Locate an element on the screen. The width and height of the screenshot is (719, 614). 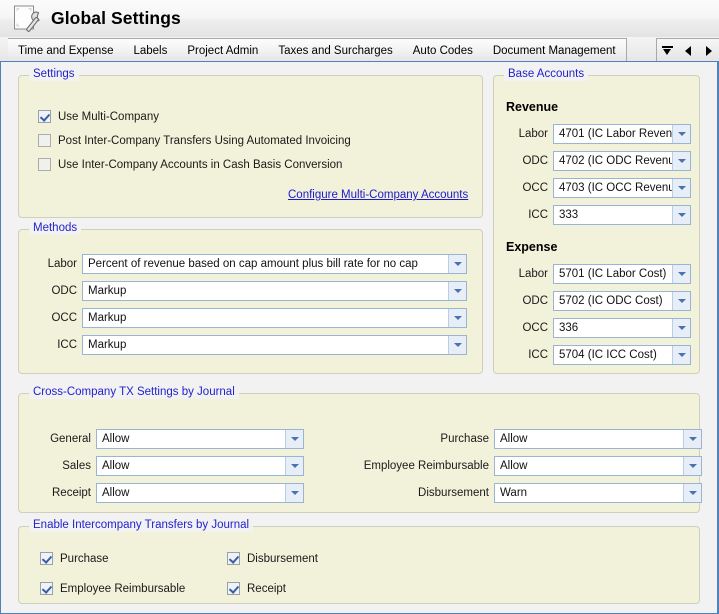
checkbox-row-use-multi-company: Use Multi-Company is located at coordinates (98, 116).